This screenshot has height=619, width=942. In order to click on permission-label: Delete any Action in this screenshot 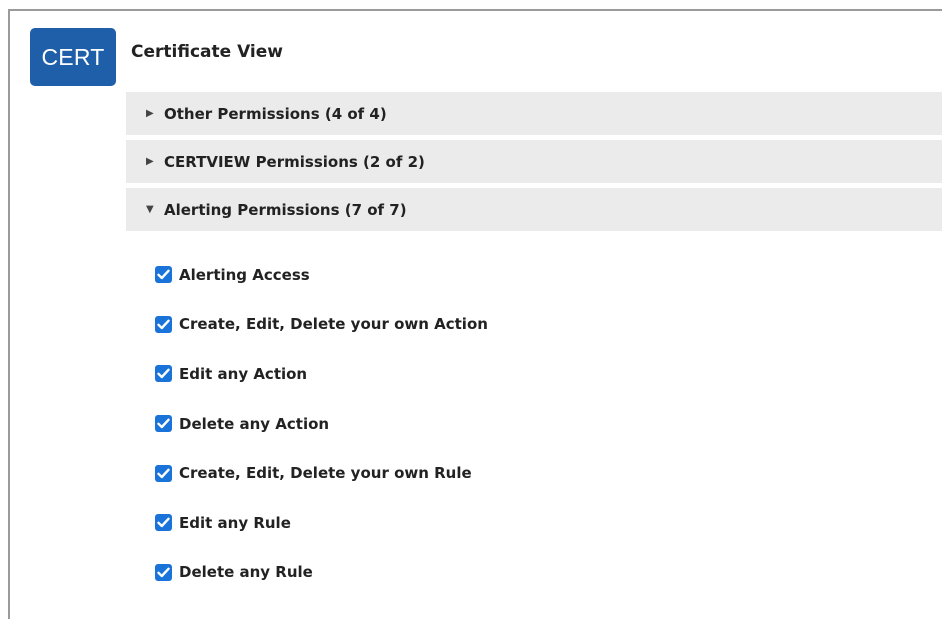, I will do `click(254, 423)`.